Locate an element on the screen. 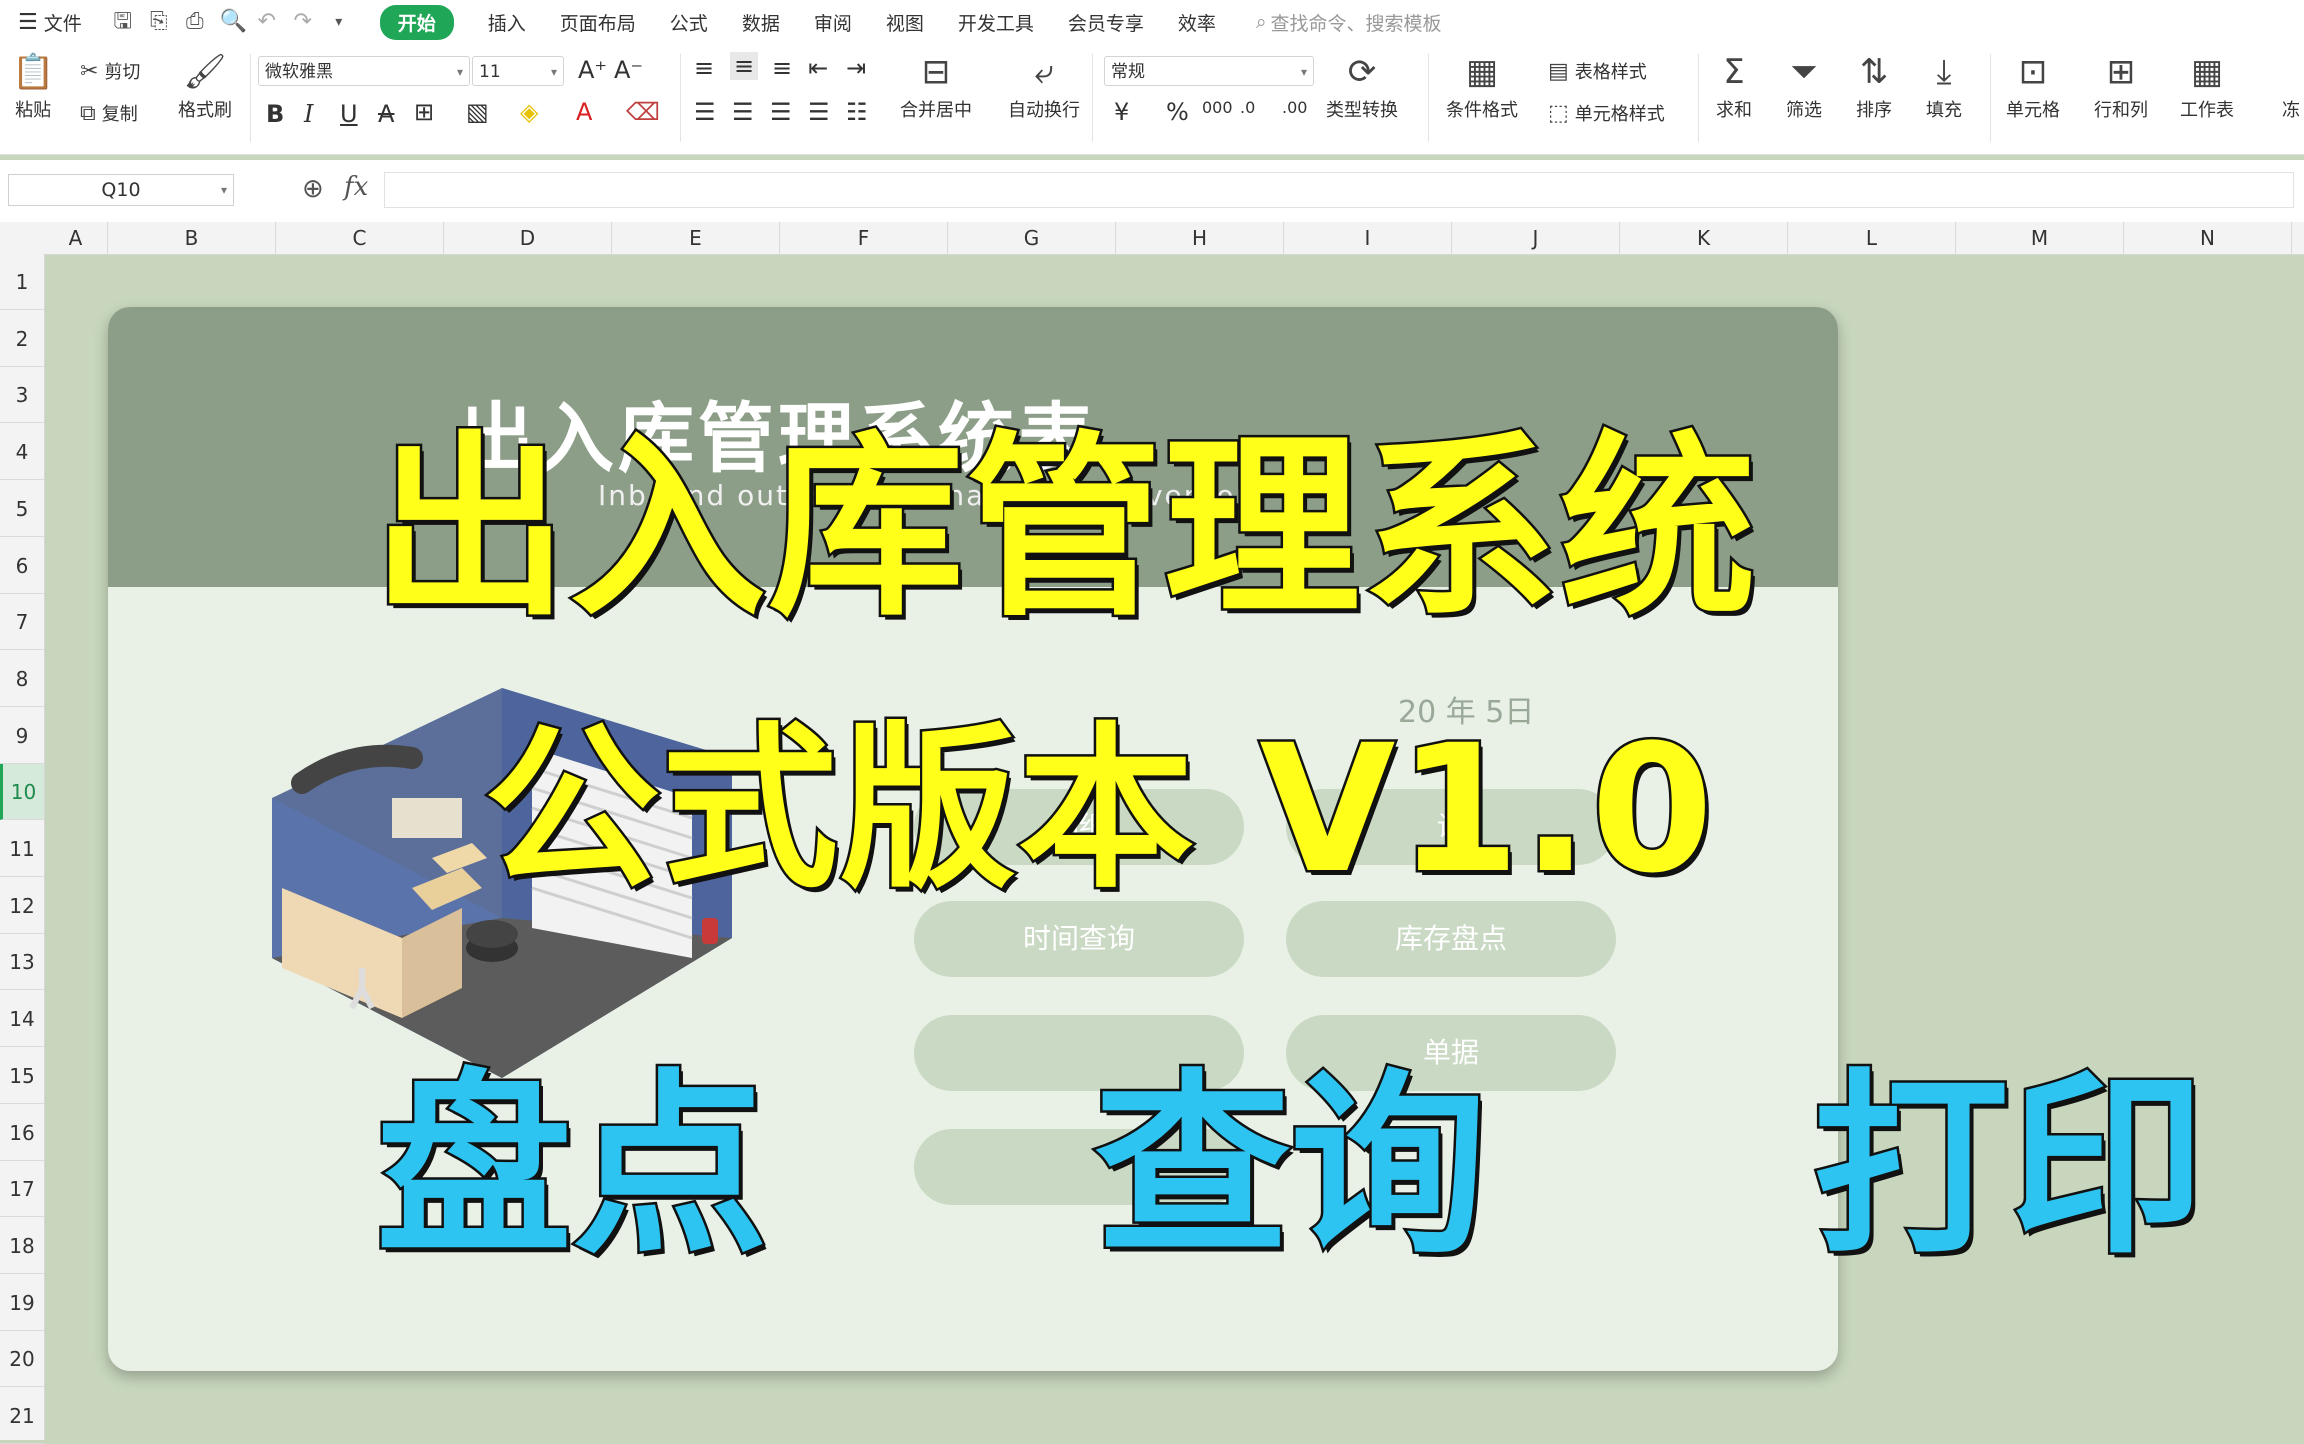 This screenshot has height=1444, width=2304. wrap-text-button: ⤶ 自动换行 is located at coordinates (1044, 87).